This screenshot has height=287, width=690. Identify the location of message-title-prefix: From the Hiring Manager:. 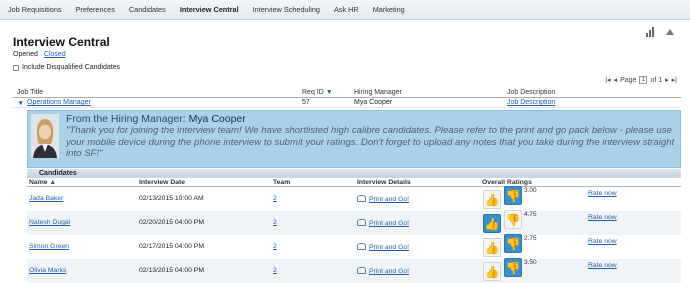
(126, 119).